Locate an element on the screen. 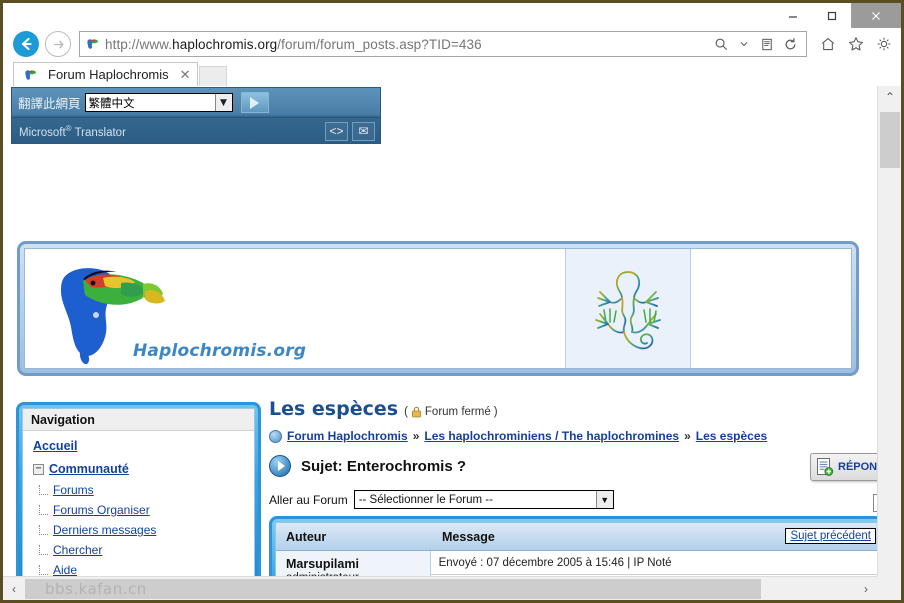  reply-button: RÉPOND is located at coordinates (843, 467).